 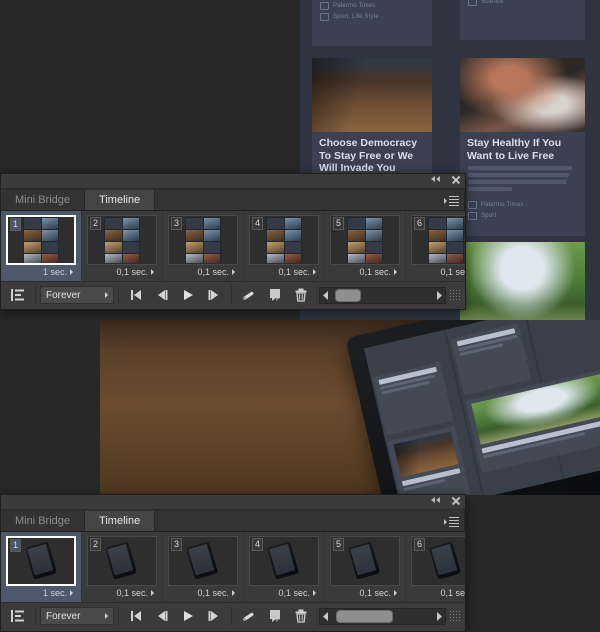 I want to click on news-card-top-left: Palermo Times Sport, Life Style, so click(x=372, y=23).